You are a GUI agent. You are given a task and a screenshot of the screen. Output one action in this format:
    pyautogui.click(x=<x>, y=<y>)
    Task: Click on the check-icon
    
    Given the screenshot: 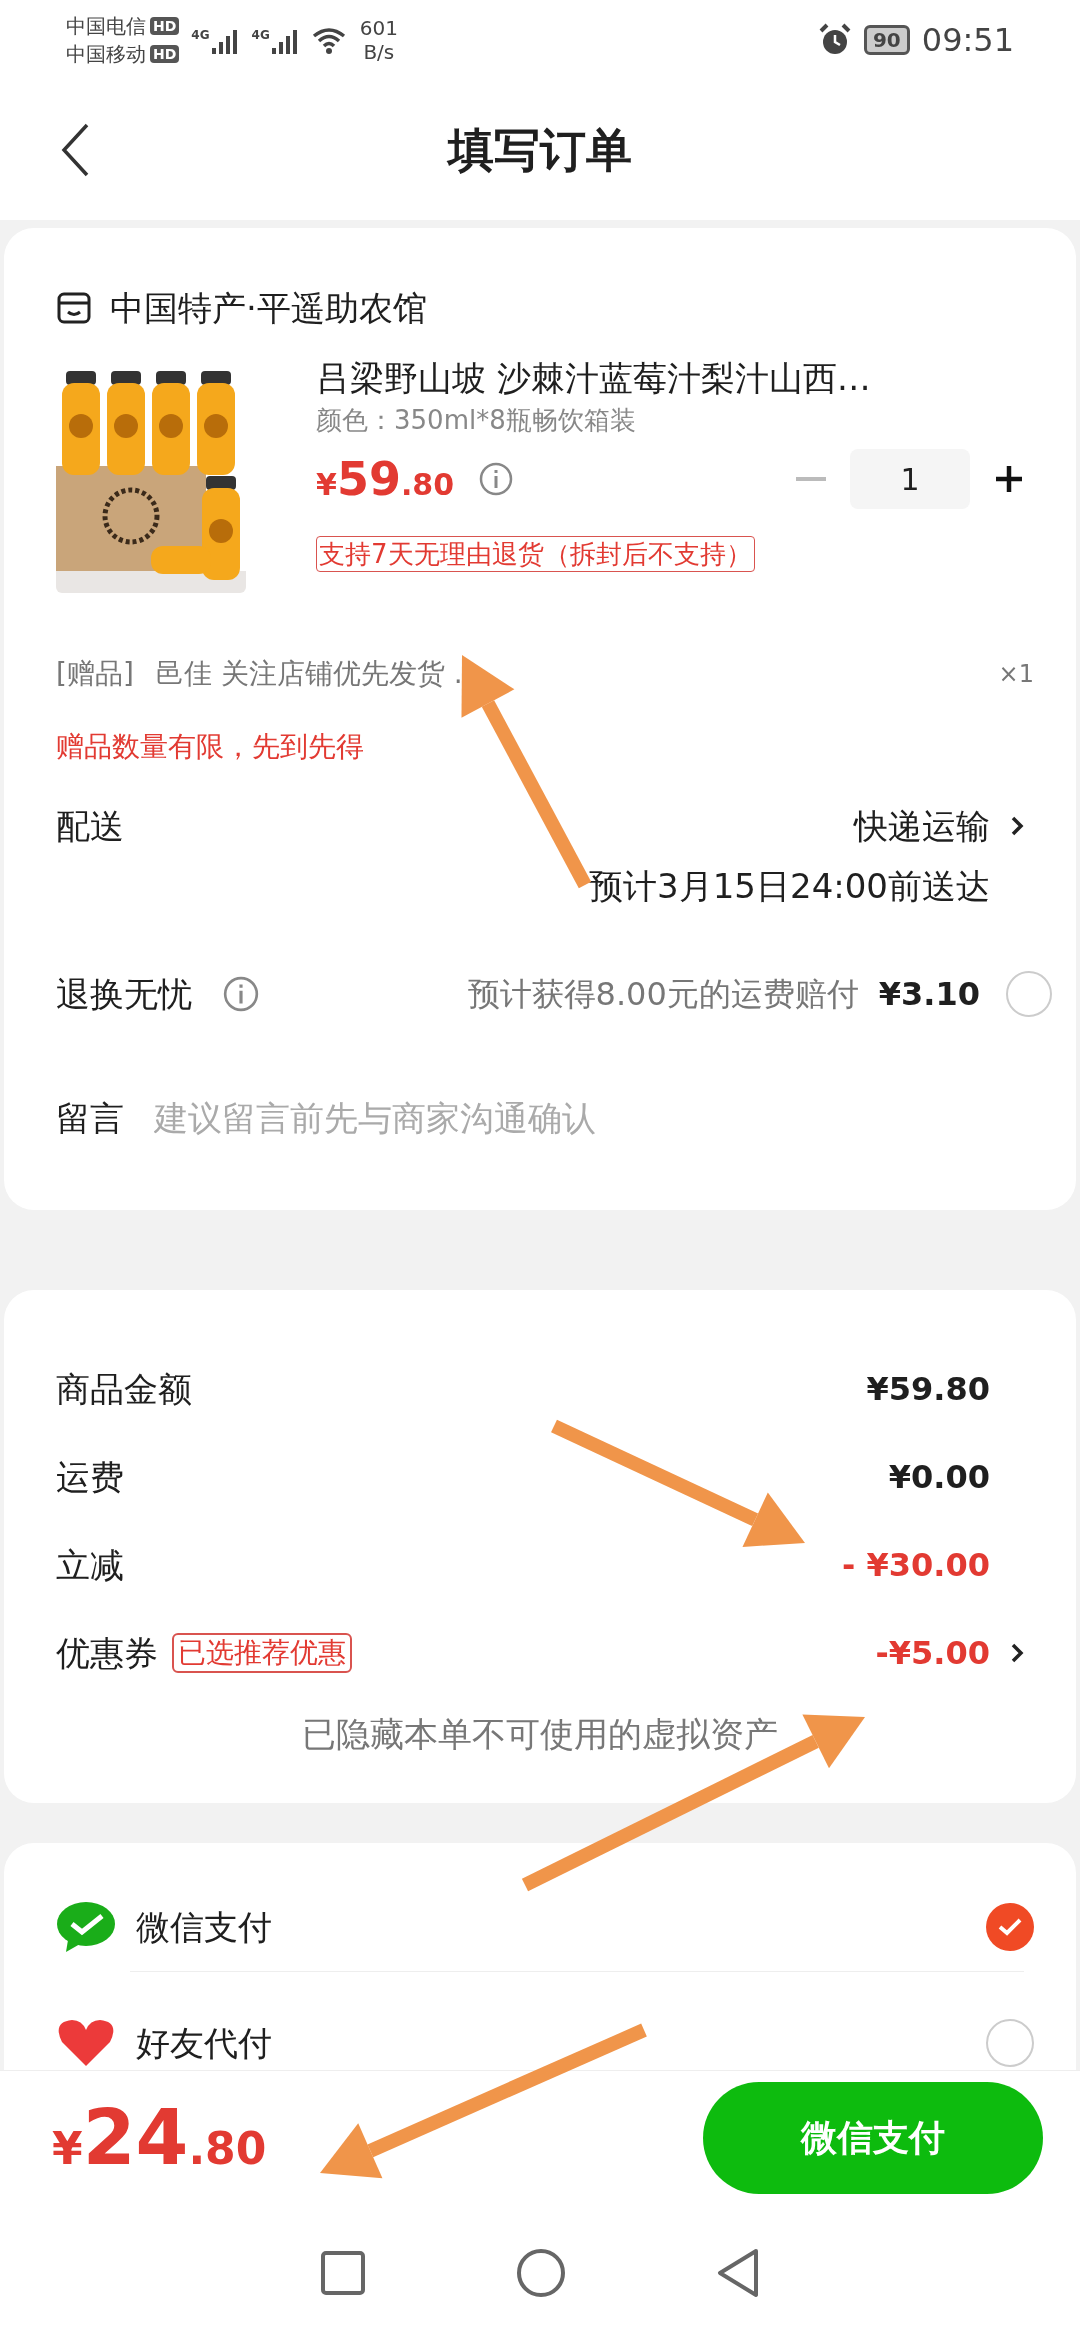 What is the action you would take?
    pyautogui.click(x=1010, y=1927)
    